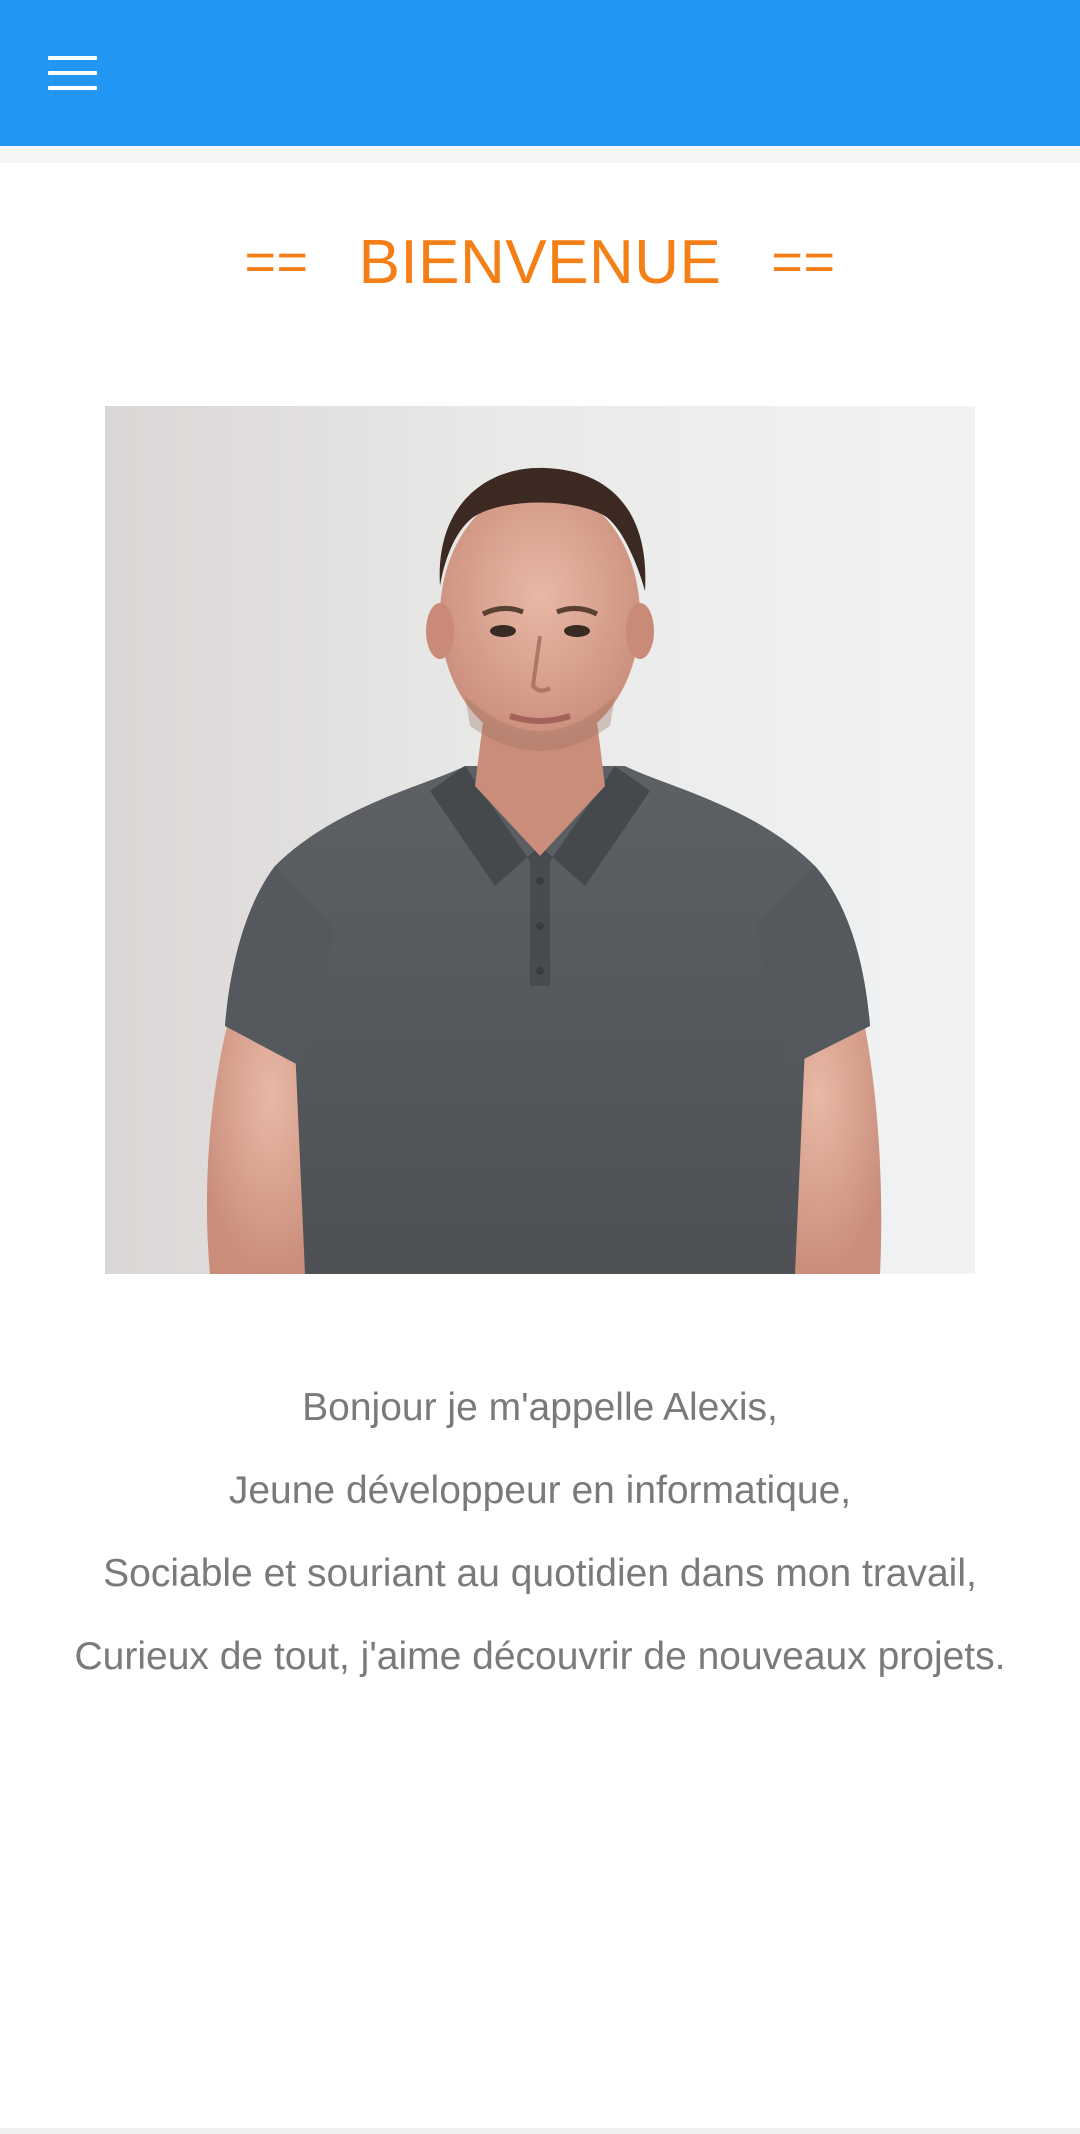  I want to click on title-text: BIENVENUE, so click(540, 262).